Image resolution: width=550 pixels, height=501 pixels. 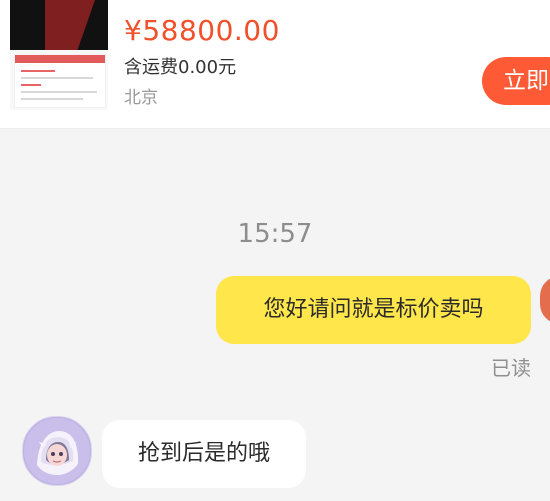 I want to click on product-thumbnail-accent, so click(x=70, y=25).